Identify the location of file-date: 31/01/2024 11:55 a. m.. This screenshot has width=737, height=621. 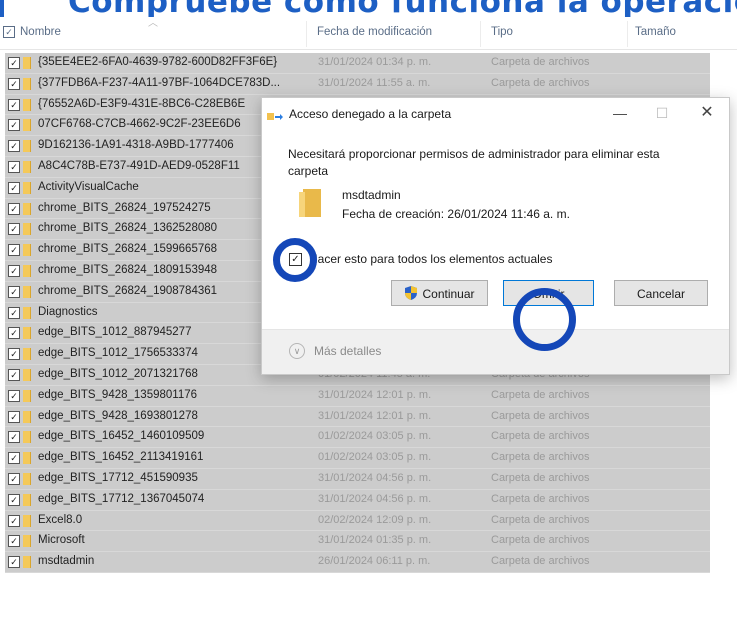
(374, 82).